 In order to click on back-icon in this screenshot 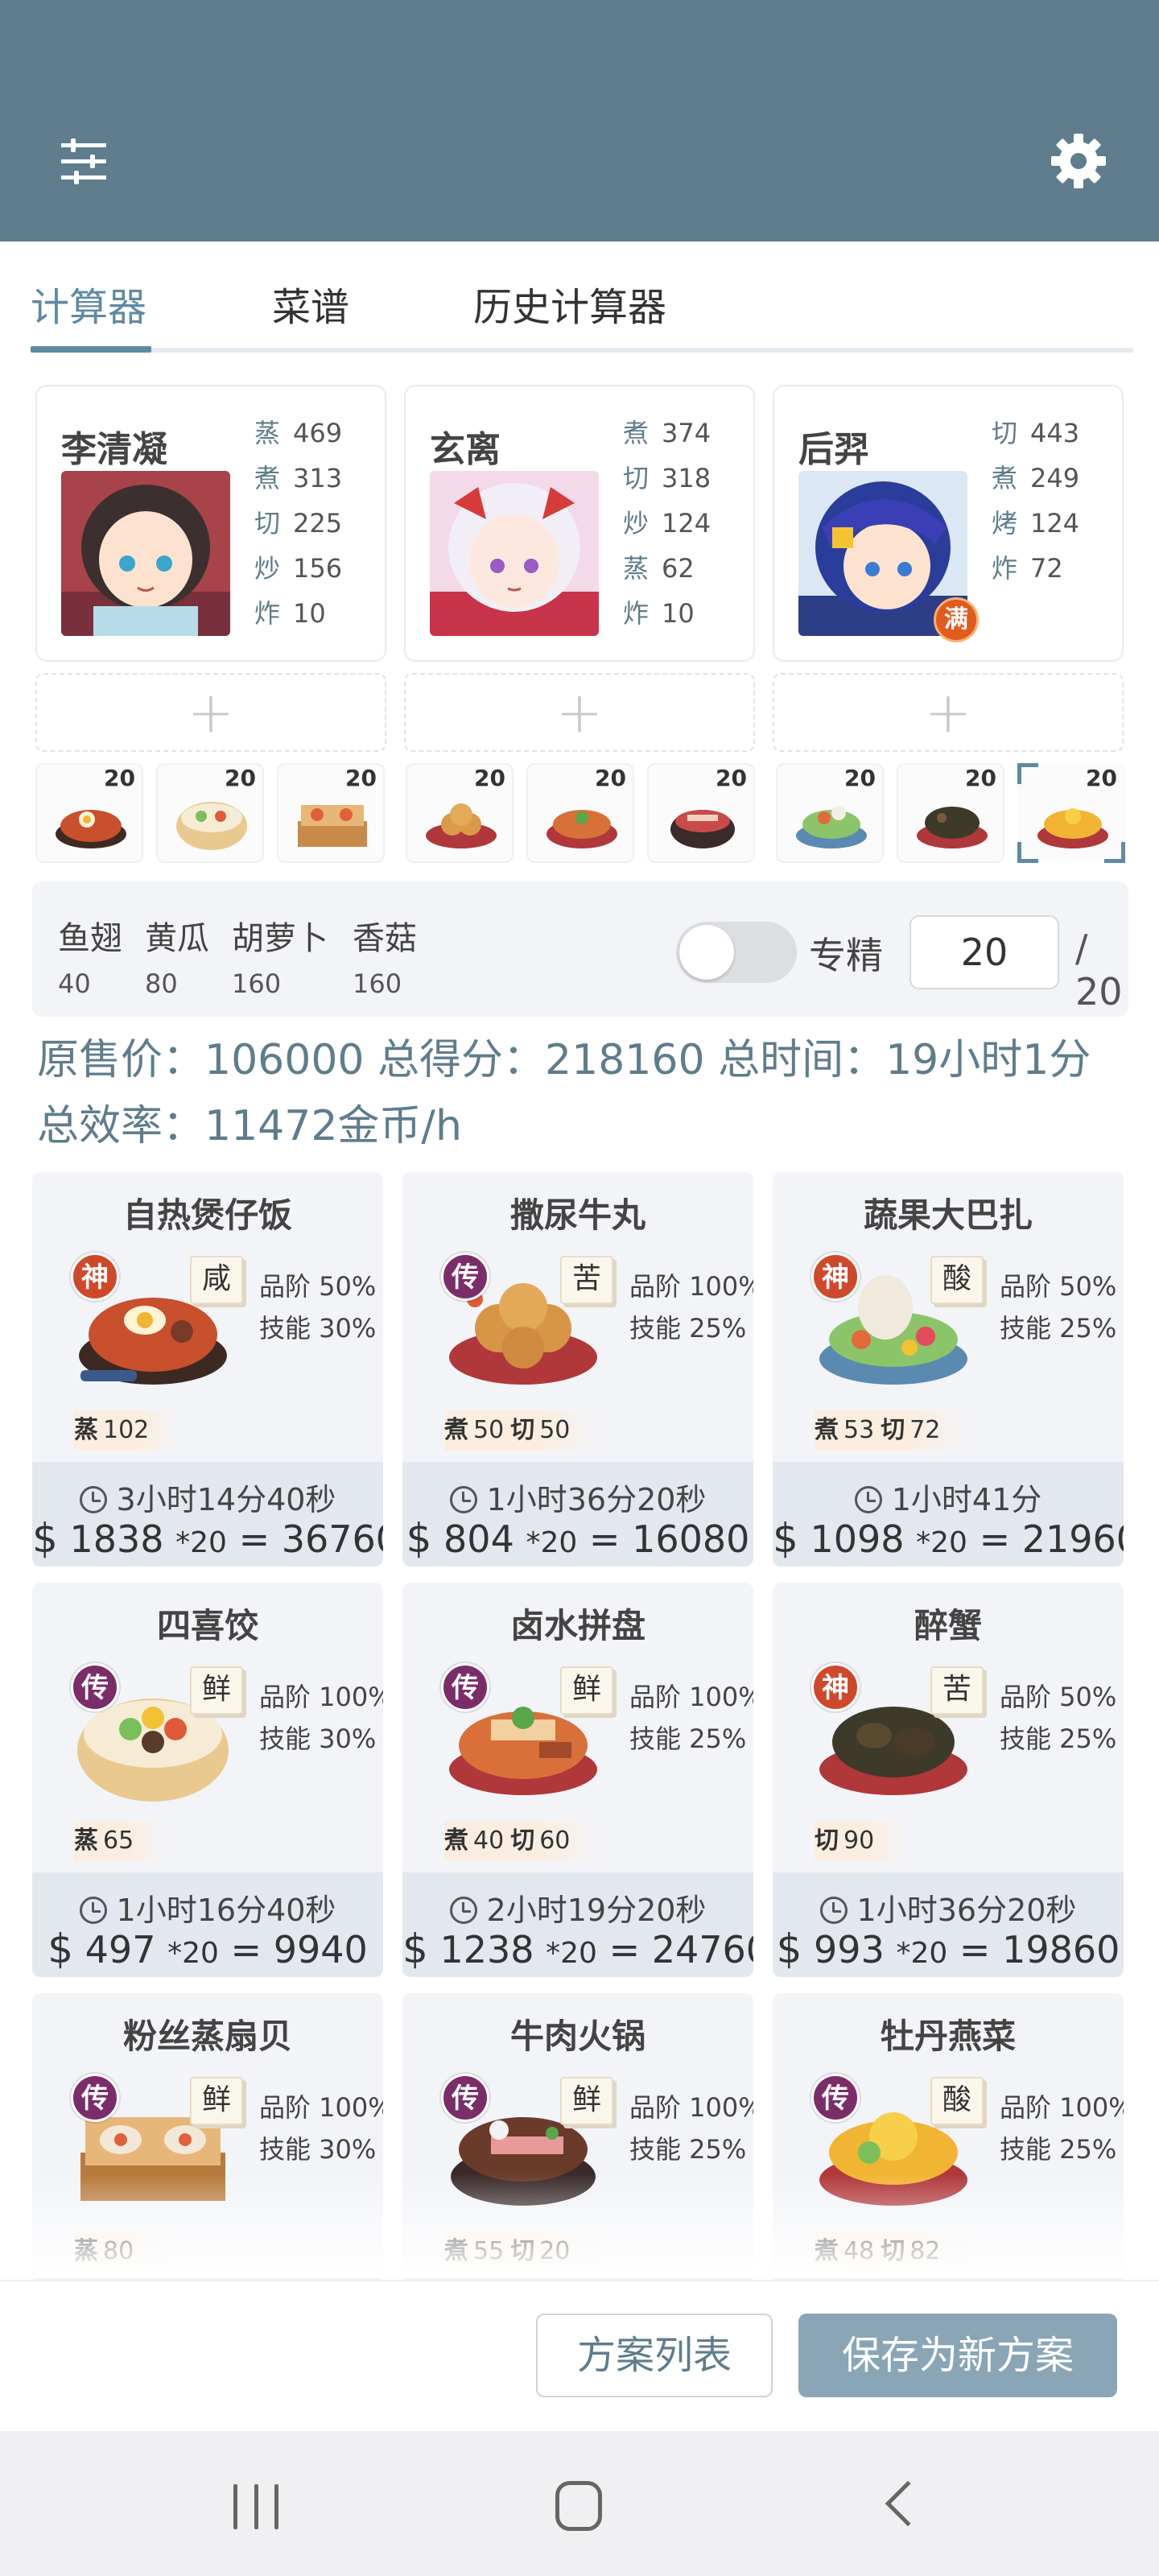, I will do `click(908, 2503)`.